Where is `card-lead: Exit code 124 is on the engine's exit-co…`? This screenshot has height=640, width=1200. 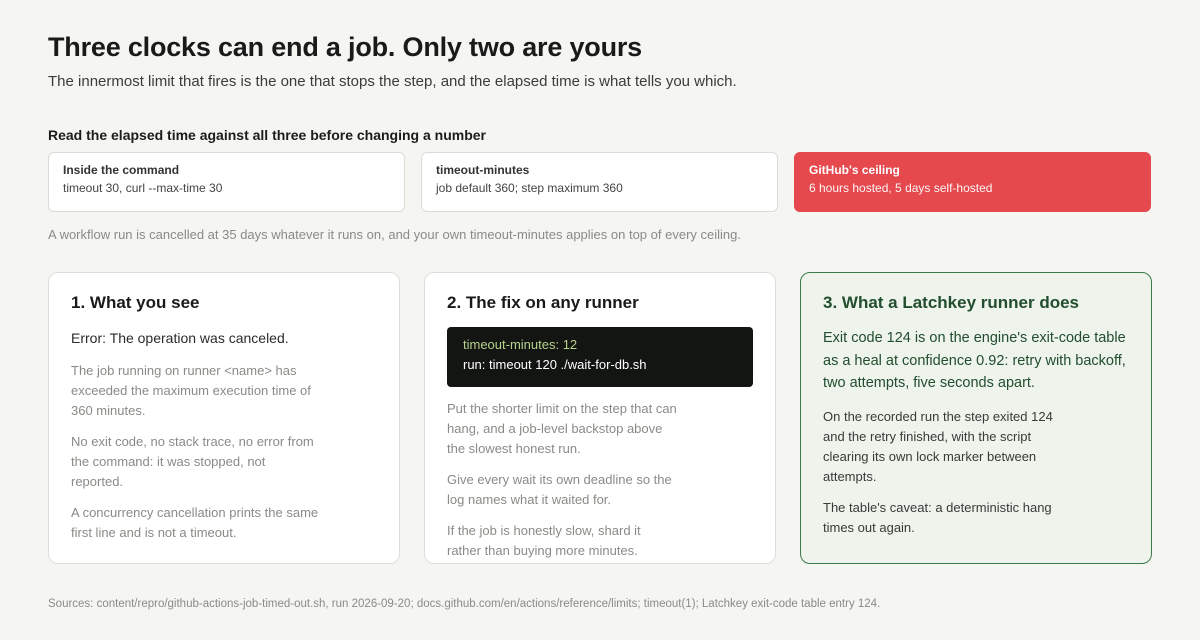 card-lead: Exit code 124 is on the engine's exit-co… is located at coordinates (974, 360).